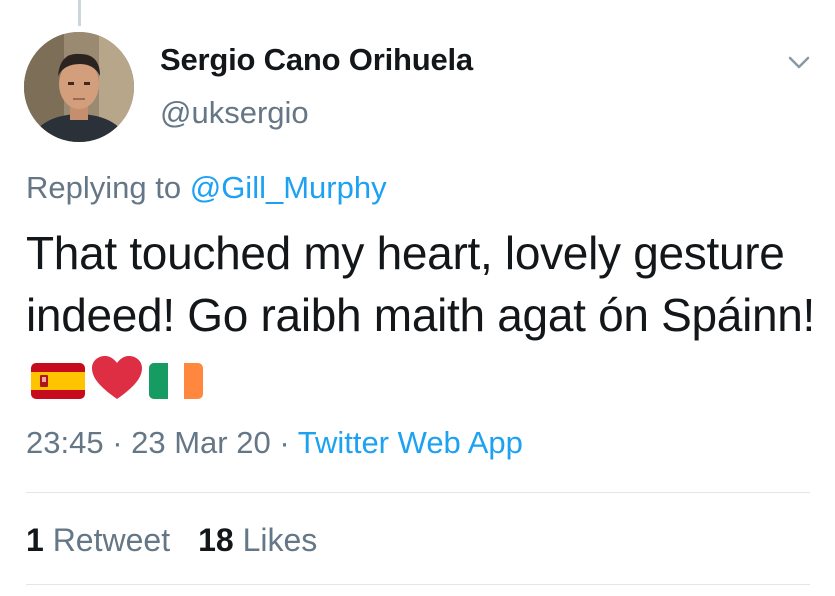  I want to click on red-heart-icon, so click(117, 385).